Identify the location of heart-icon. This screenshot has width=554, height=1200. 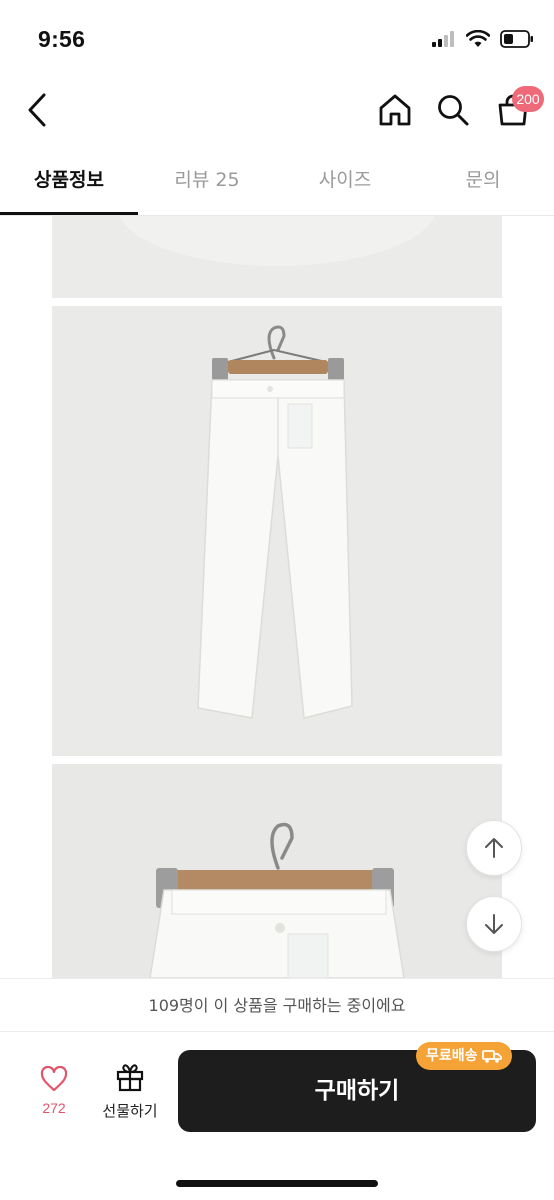
(54, 1078).